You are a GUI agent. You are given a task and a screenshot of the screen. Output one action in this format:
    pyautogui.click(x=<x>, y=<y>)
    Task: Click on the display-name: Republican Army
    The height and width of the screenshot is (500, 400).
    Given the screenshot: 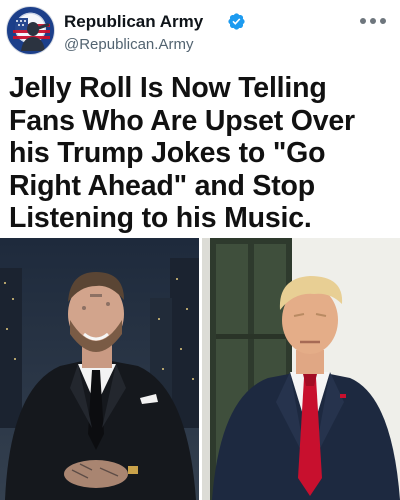 What is the action you would take?
    pyautogui.click(x=133, y=22)
    